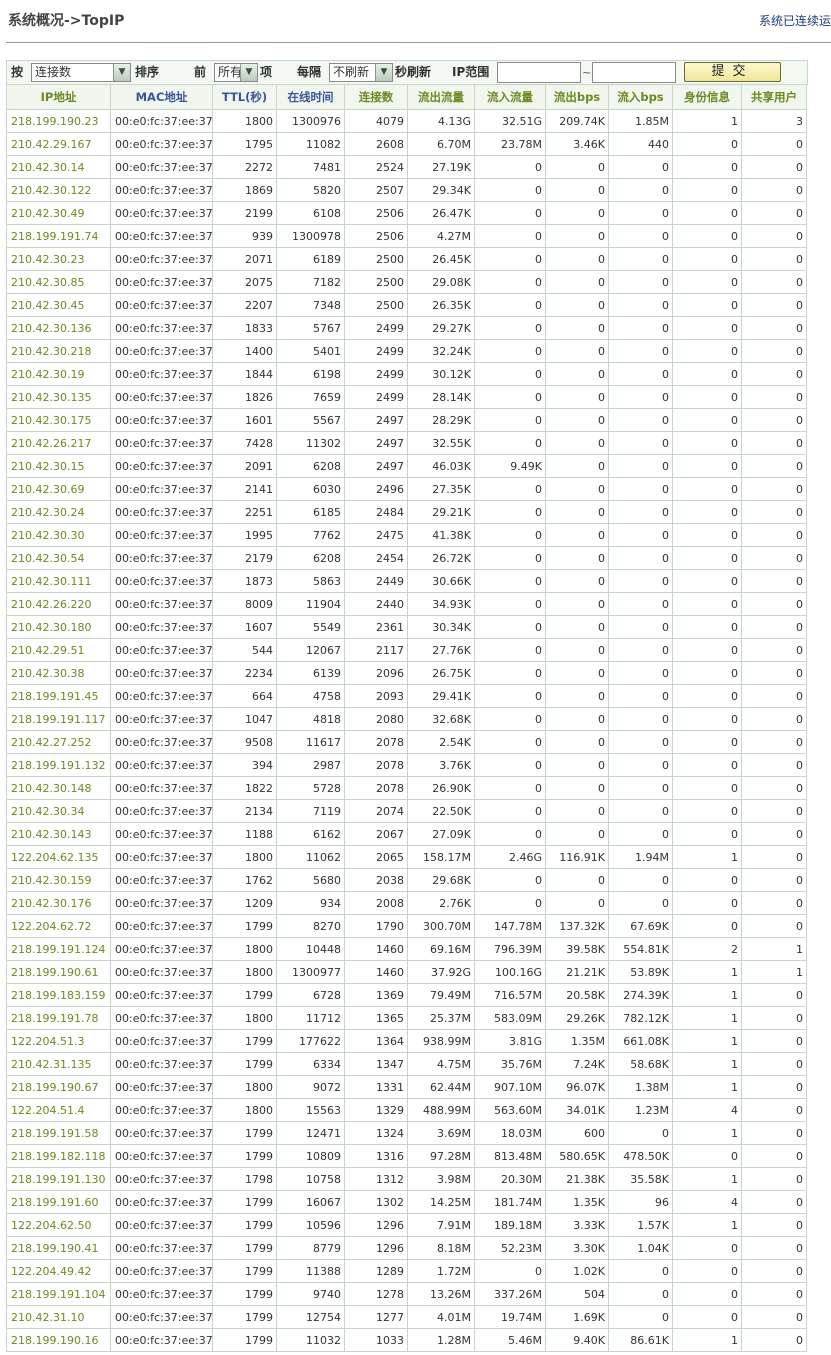 The image size is (831, 1355). I want to click on col-online-time-header: 在线时间, so click(310, 97).